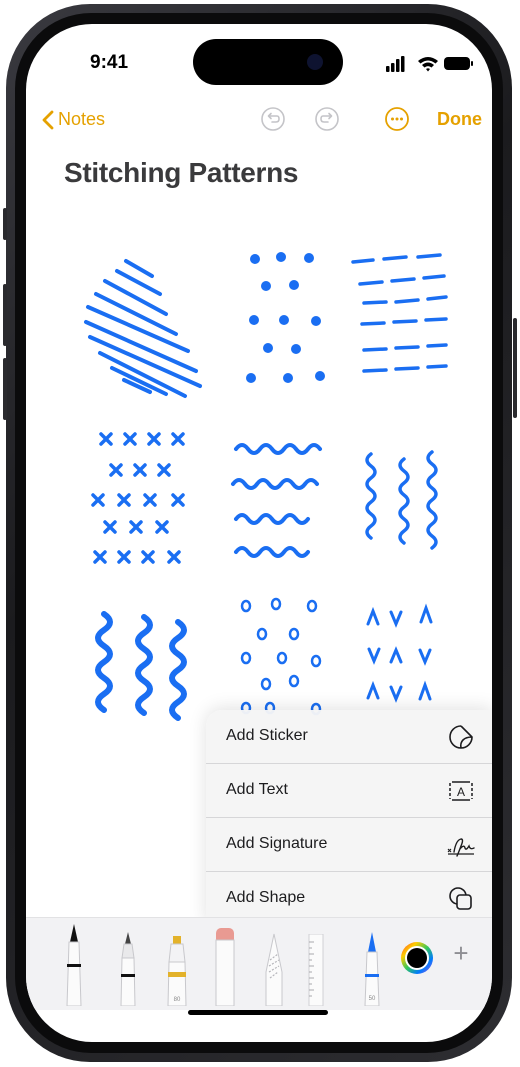 Image resolution: width=520 pixels, height=1067 pixels. What do you see at coordinates (460, 898) in the screenshot?
I see `shape-icon` at bounding box center [460, 898].